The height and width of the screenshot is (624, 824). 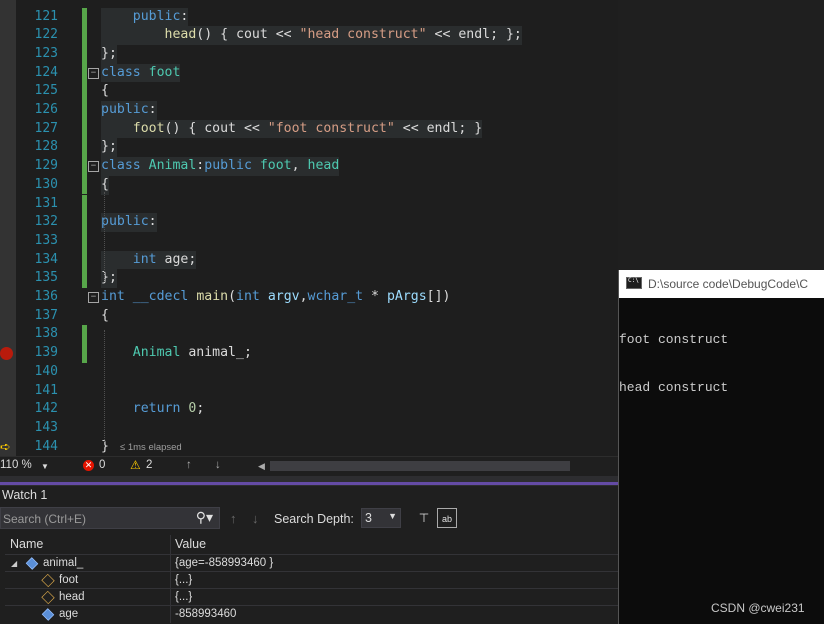 What do you see at coordinates (311, 614) in the screenshot?
I see `watch-row: age -858993460` at bounding box center [311, 614].